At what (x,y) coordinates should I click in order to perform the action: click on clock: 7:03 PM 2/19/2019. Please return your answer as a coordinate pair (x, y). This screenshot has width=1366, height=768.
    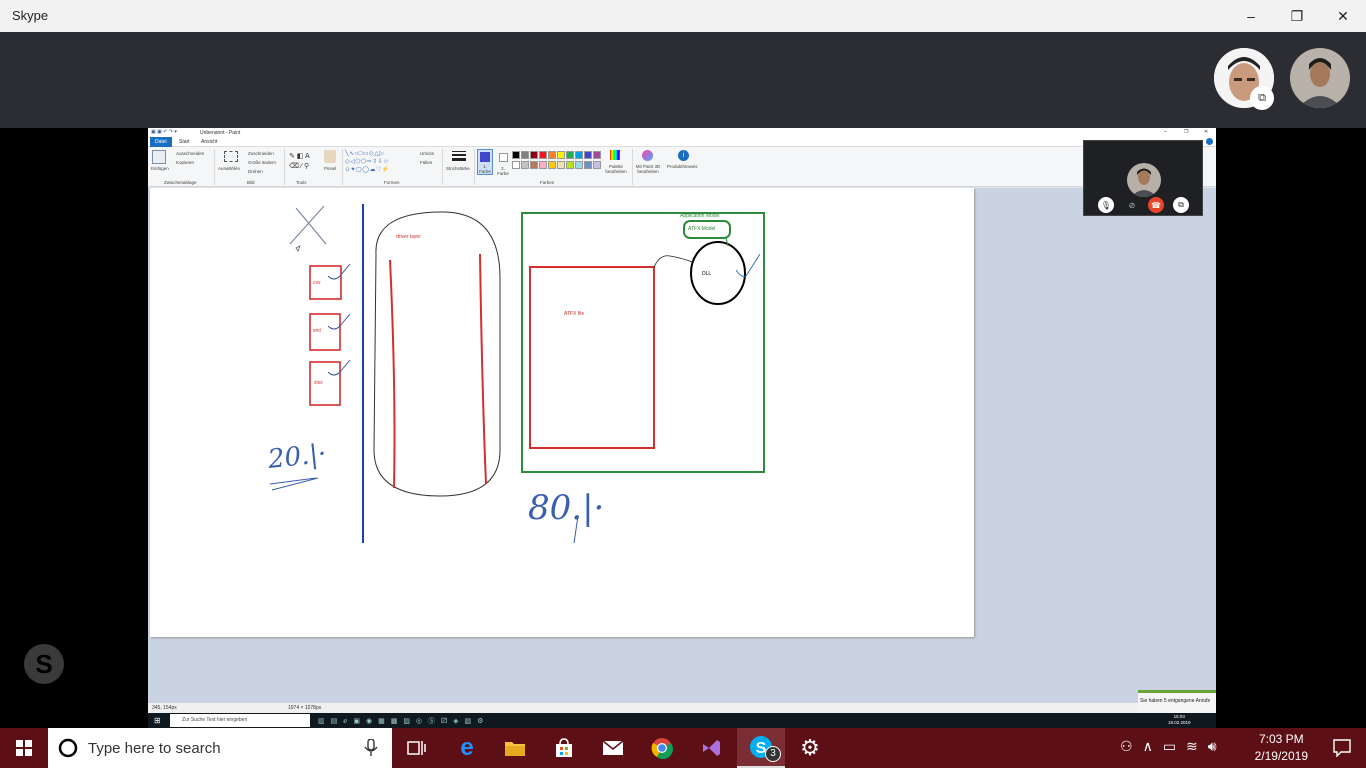
    Looking at the image, I should click on (1281, 748).